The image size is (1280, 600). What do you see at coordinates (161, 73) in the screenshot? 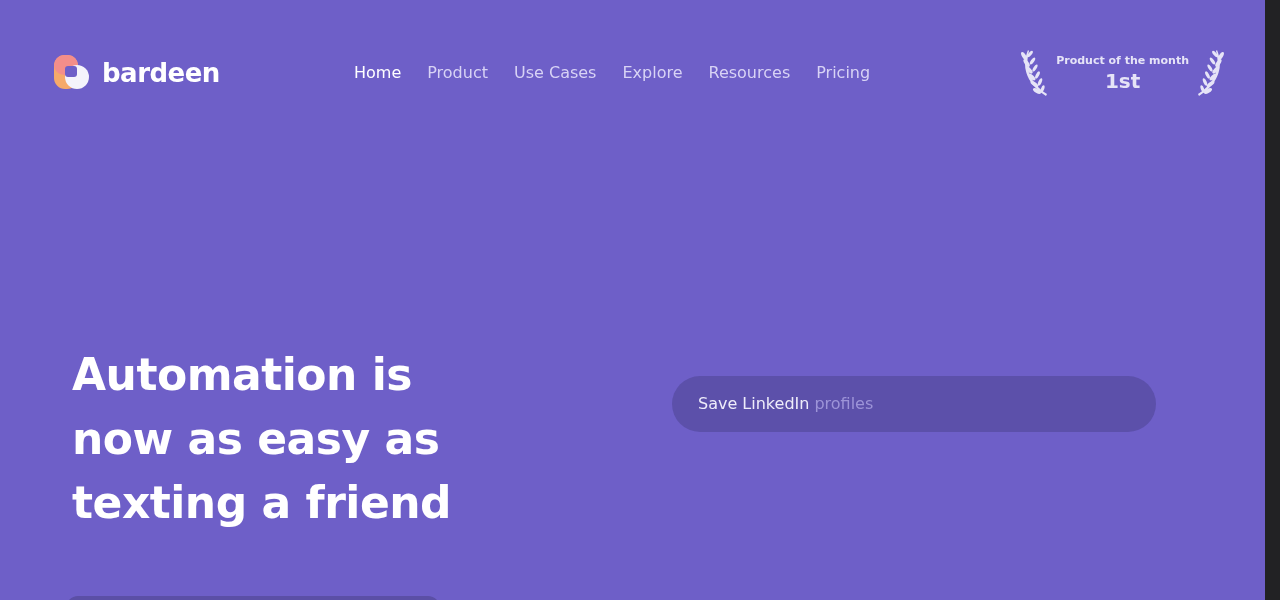
I see `logo-wordmark: bardeen` at bounding box center [161, 73].